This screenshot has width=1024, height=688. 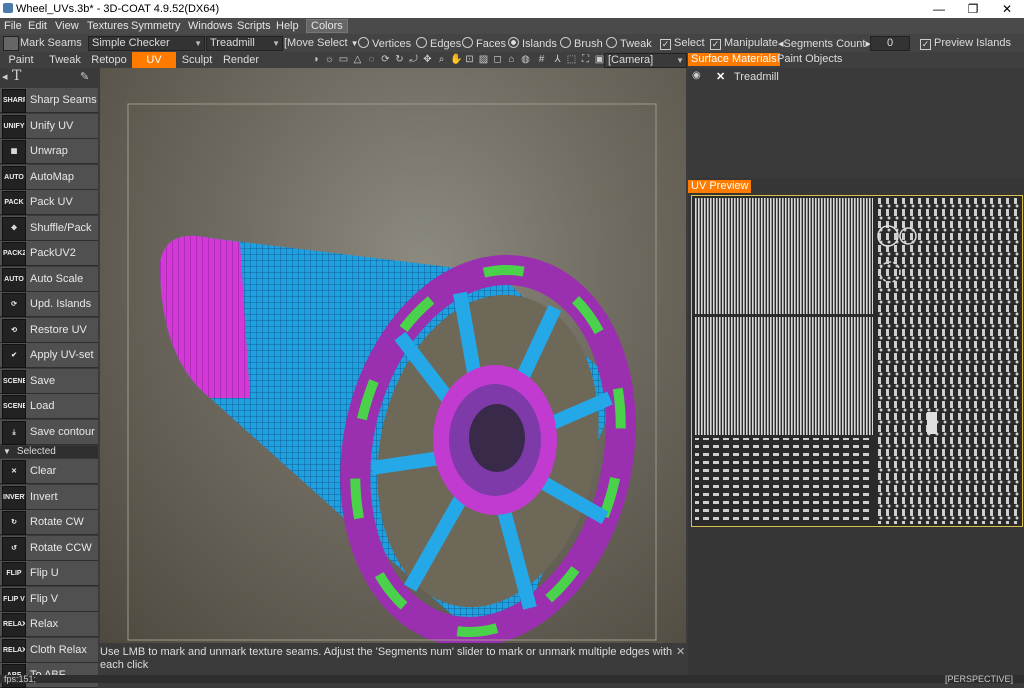 I want to click on shading-icon: ◑, so click(x=315, y=59).